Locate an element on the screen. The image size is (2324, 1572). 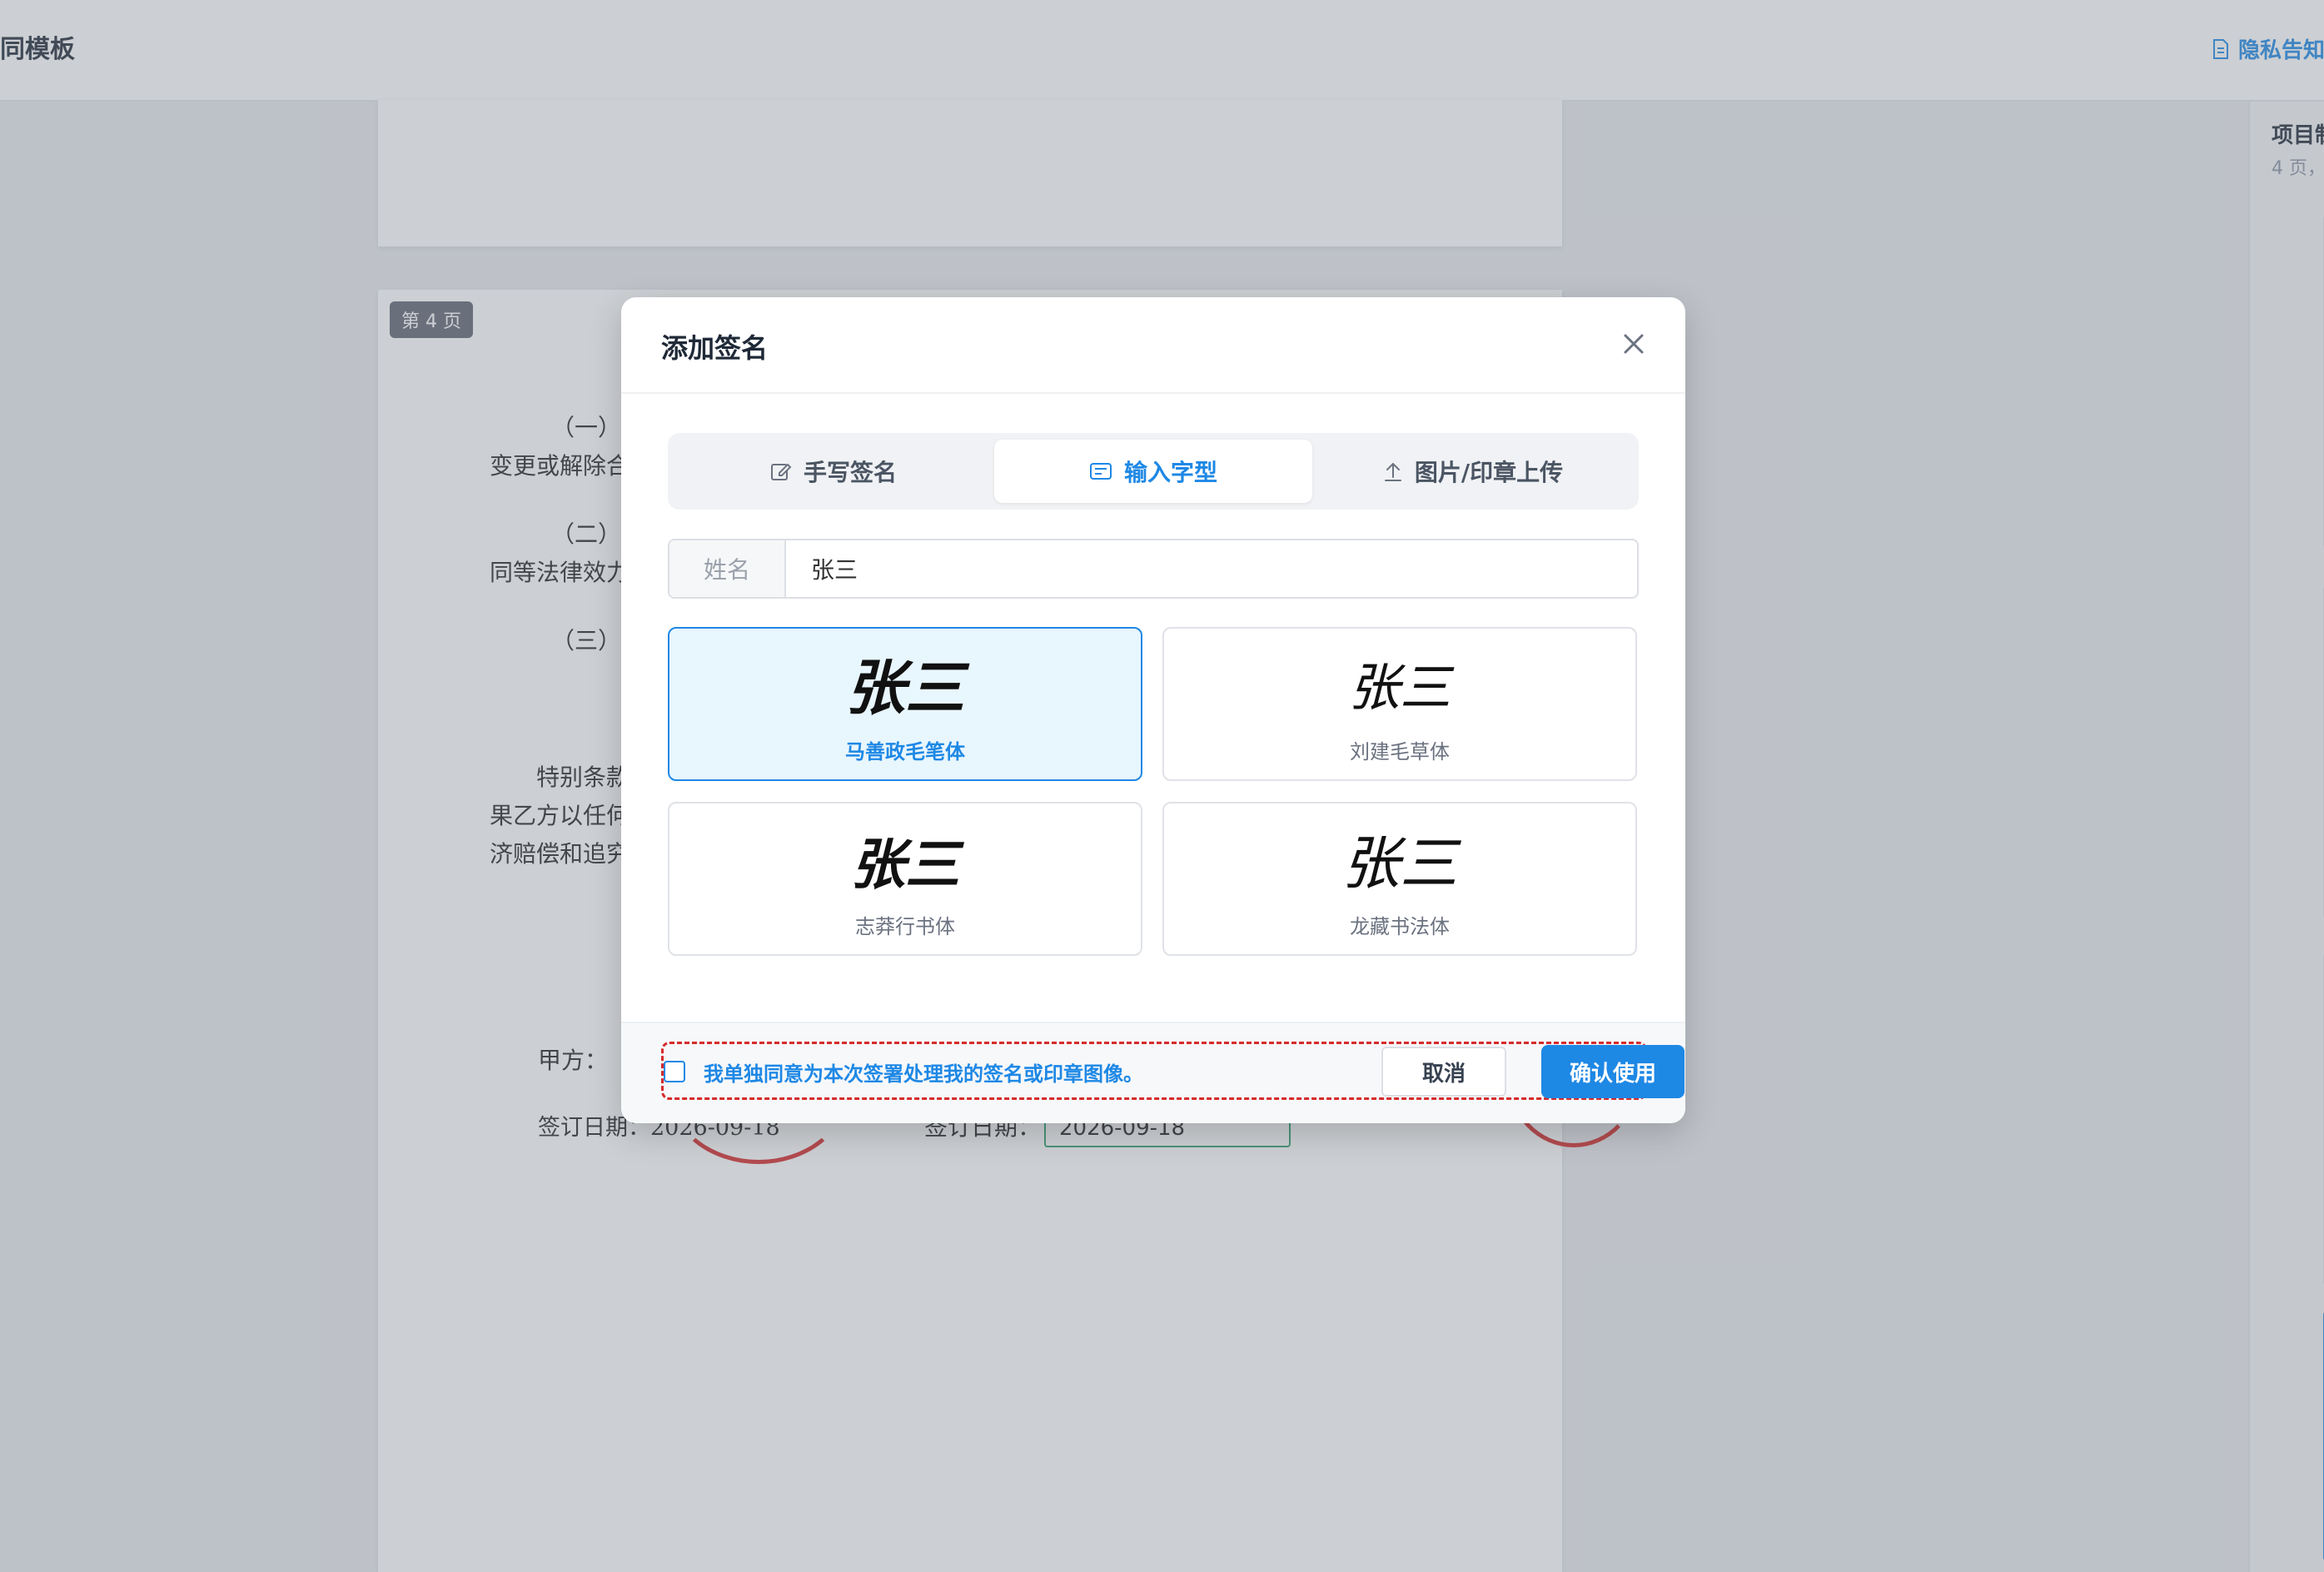
dialog-title: 添加签名 is located at coordinates (715, 348).